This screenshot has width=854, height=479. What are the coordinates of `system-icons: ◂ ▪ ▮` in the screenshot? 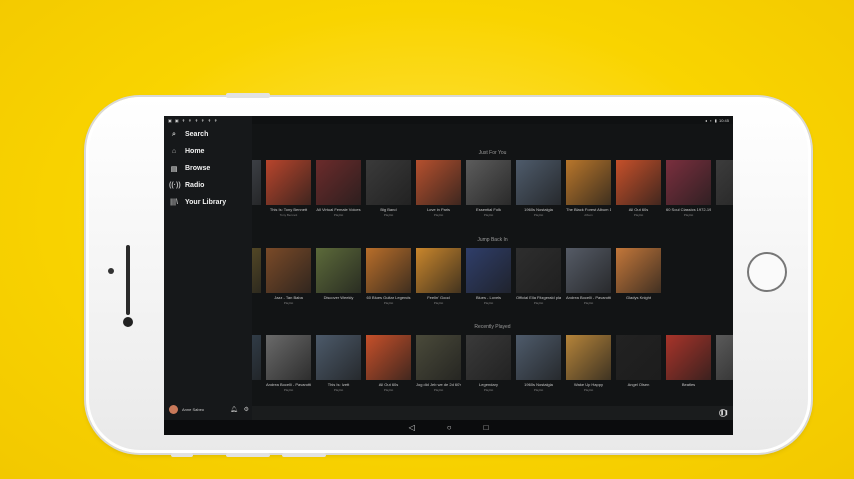 It's located at (711, 120).